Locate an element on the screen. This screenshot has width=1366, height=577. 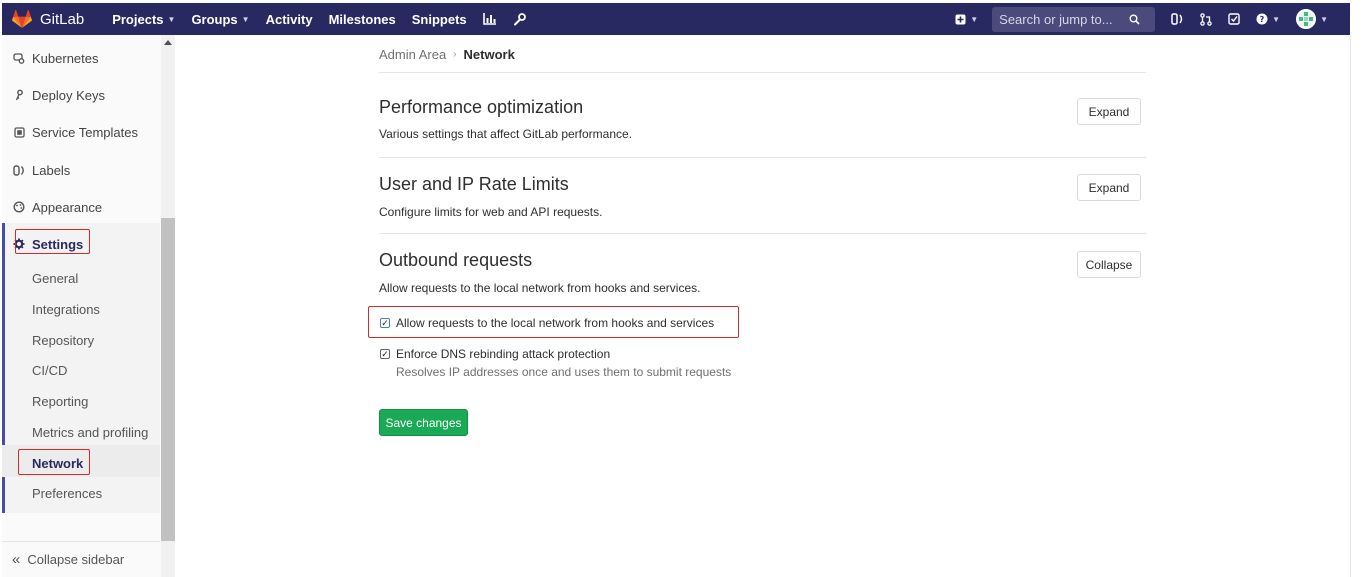
chevron-right-icon: › is located at coordinates (455, 54).